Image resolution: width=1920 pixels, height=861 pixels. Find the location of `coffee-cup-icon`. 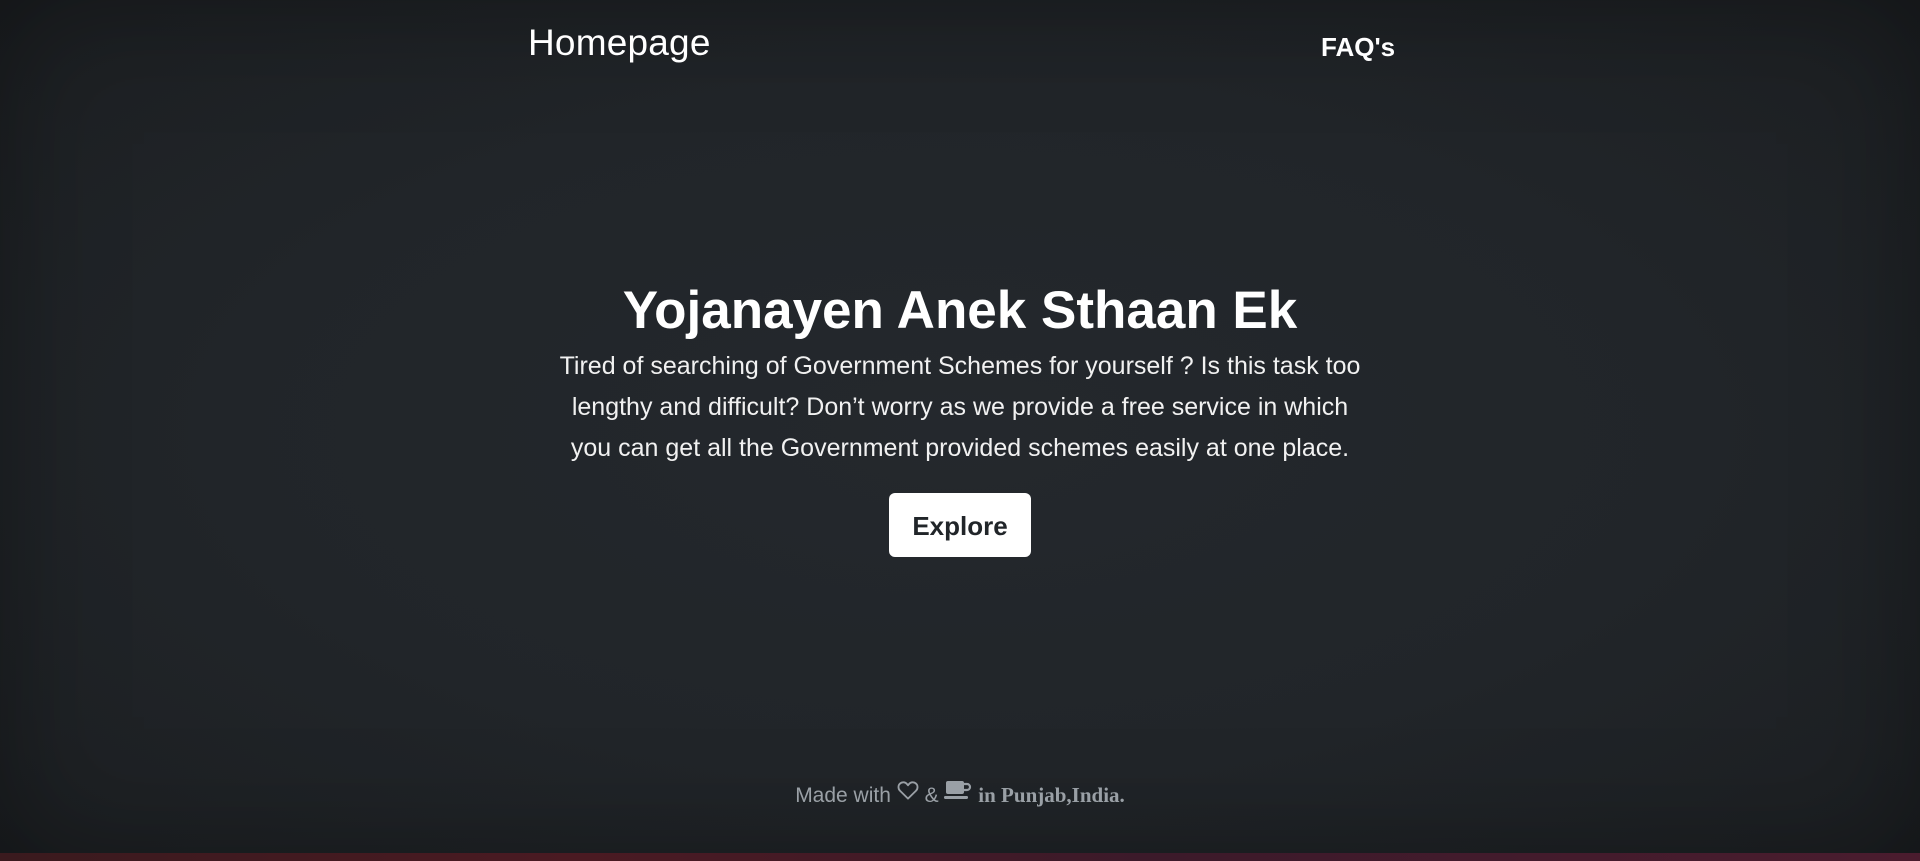

coffee-cup-icon is located at coordinates (958, 794).